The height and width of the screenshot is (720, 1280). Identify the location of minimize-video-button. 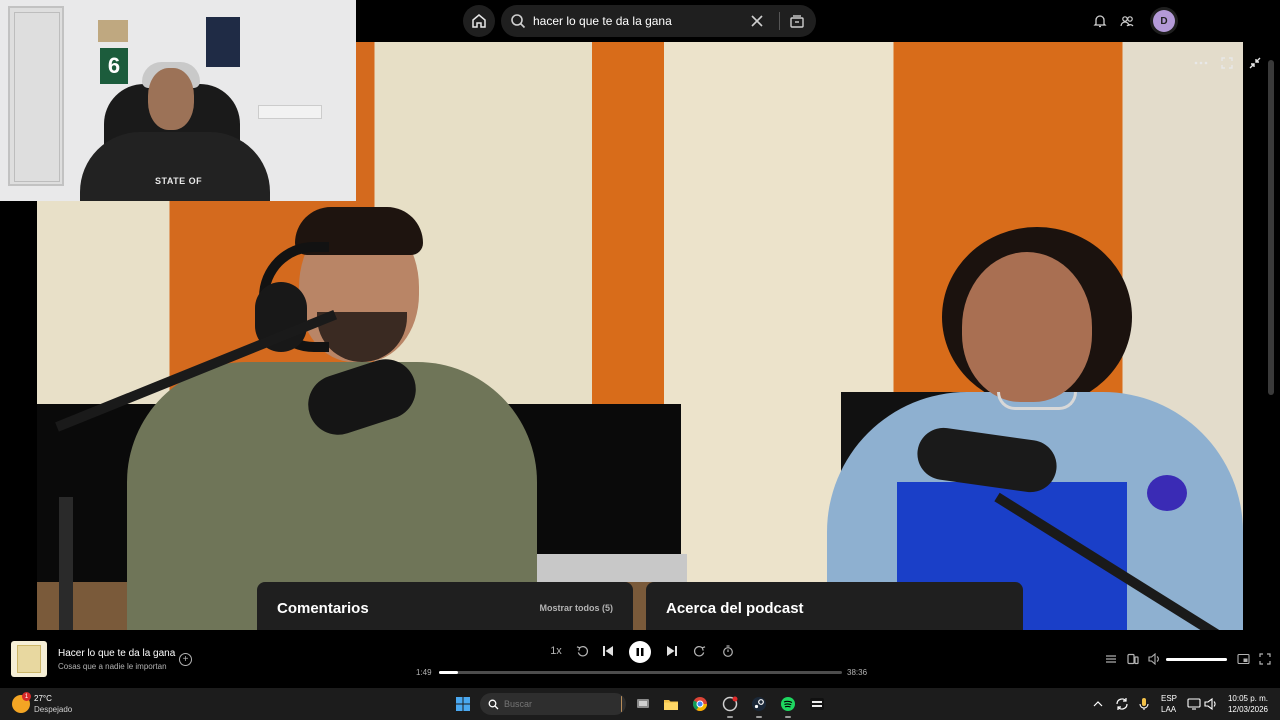
(1255, 63).